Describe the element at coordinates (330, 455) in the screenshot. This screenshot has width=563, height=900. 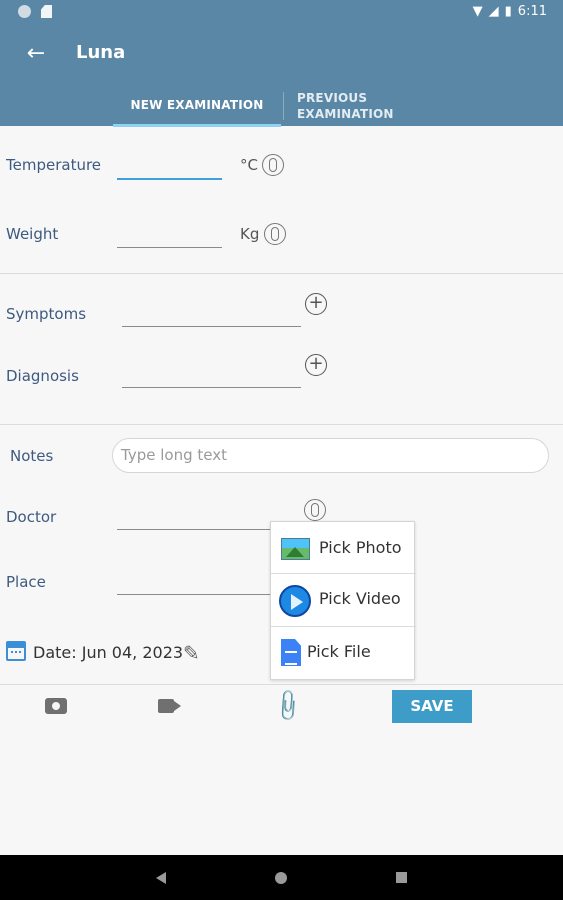
I see `notes-input: Type long text` at that location.